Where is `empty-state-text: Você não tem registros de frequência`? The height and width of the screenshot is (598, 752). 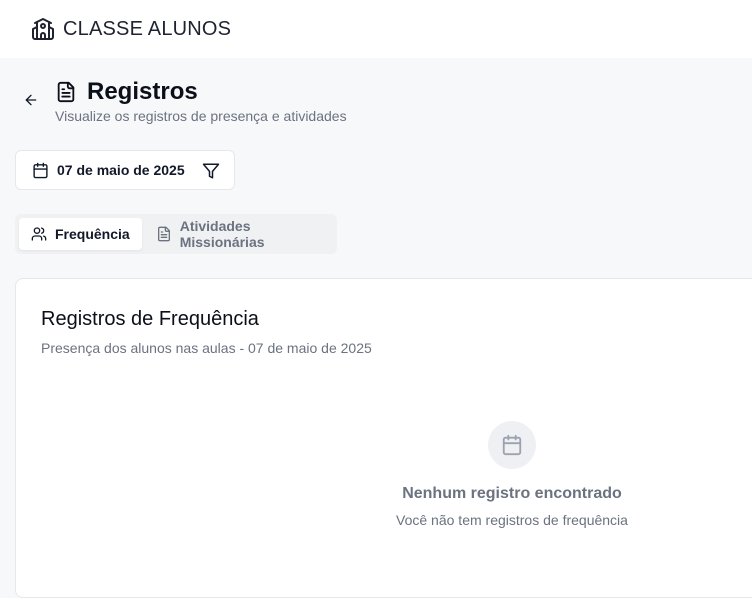 empty-state-text: Você não tem registros de frequência is located at coordinates (512, 520).